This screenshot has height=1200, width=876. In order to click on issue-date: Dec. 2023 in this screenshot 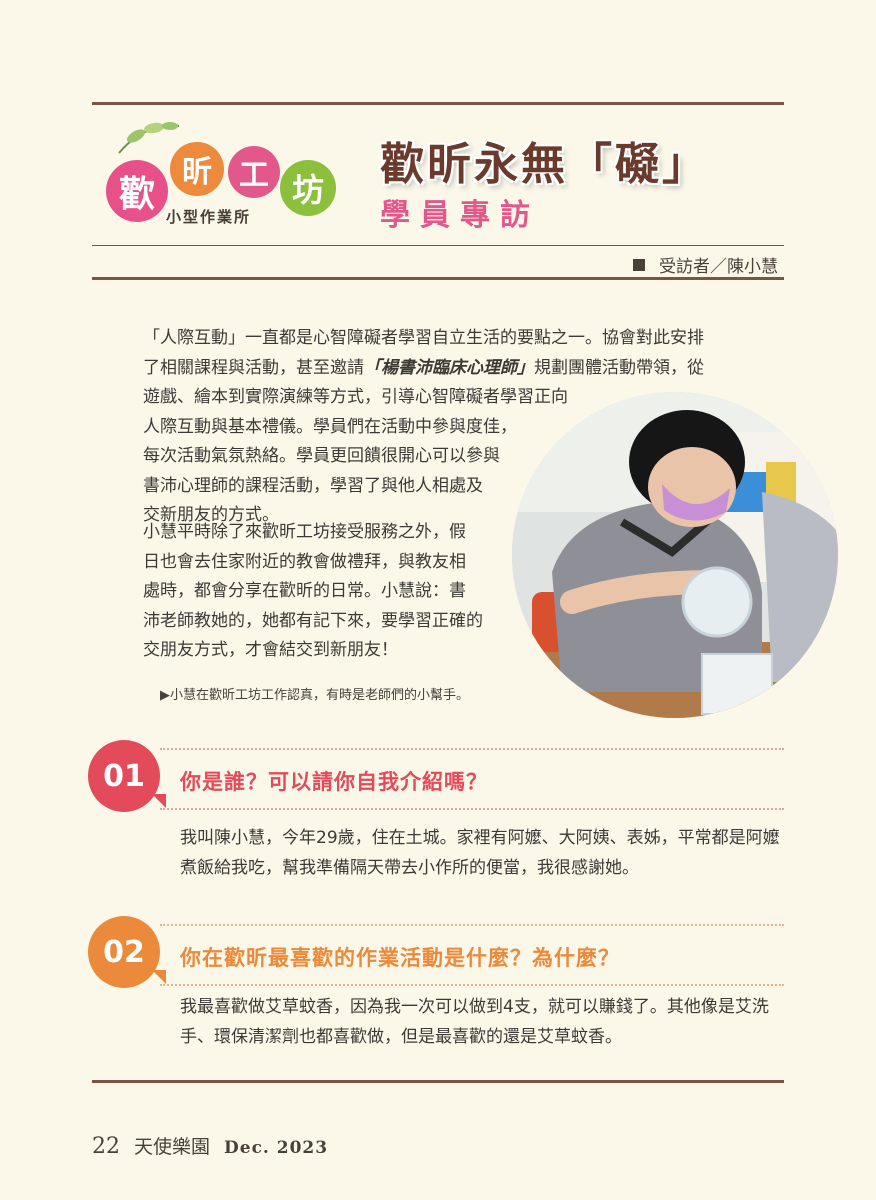, I will do `click(276, 1148)`.